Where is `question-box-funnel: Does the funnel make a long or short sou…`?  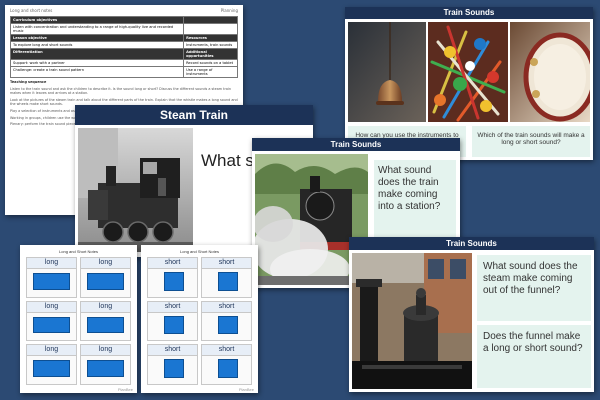
question-box-funnel: Does the funnel make a long or short sou… is located at coordinates (534, 356).